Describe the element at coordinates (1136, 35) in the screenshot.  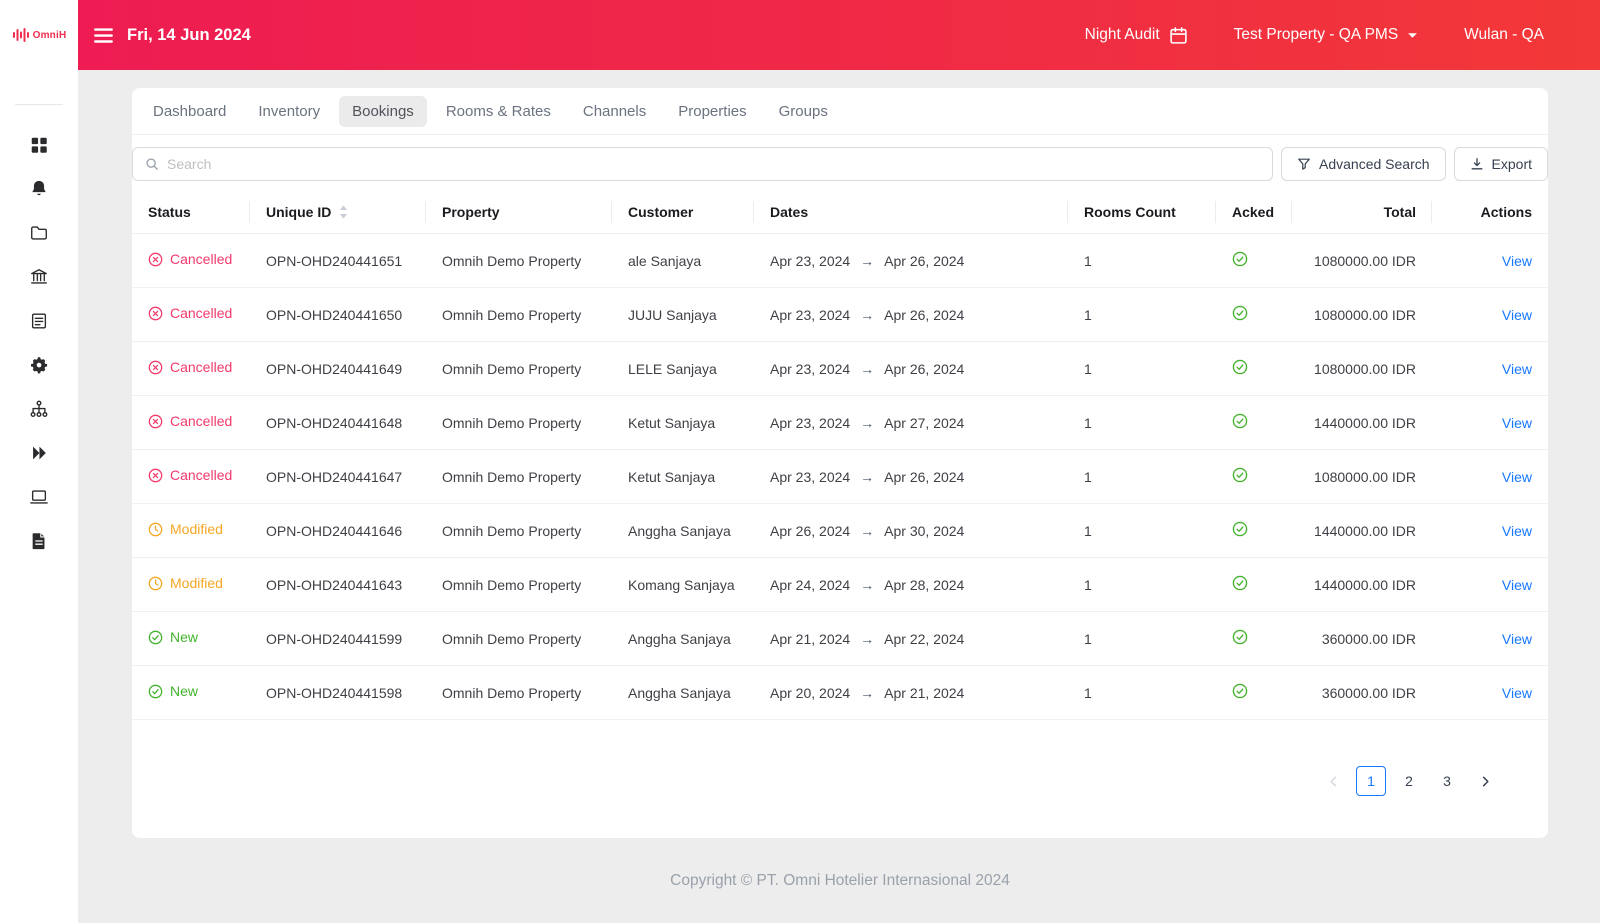
I see `night-audit-button: Night Audit` at that location.